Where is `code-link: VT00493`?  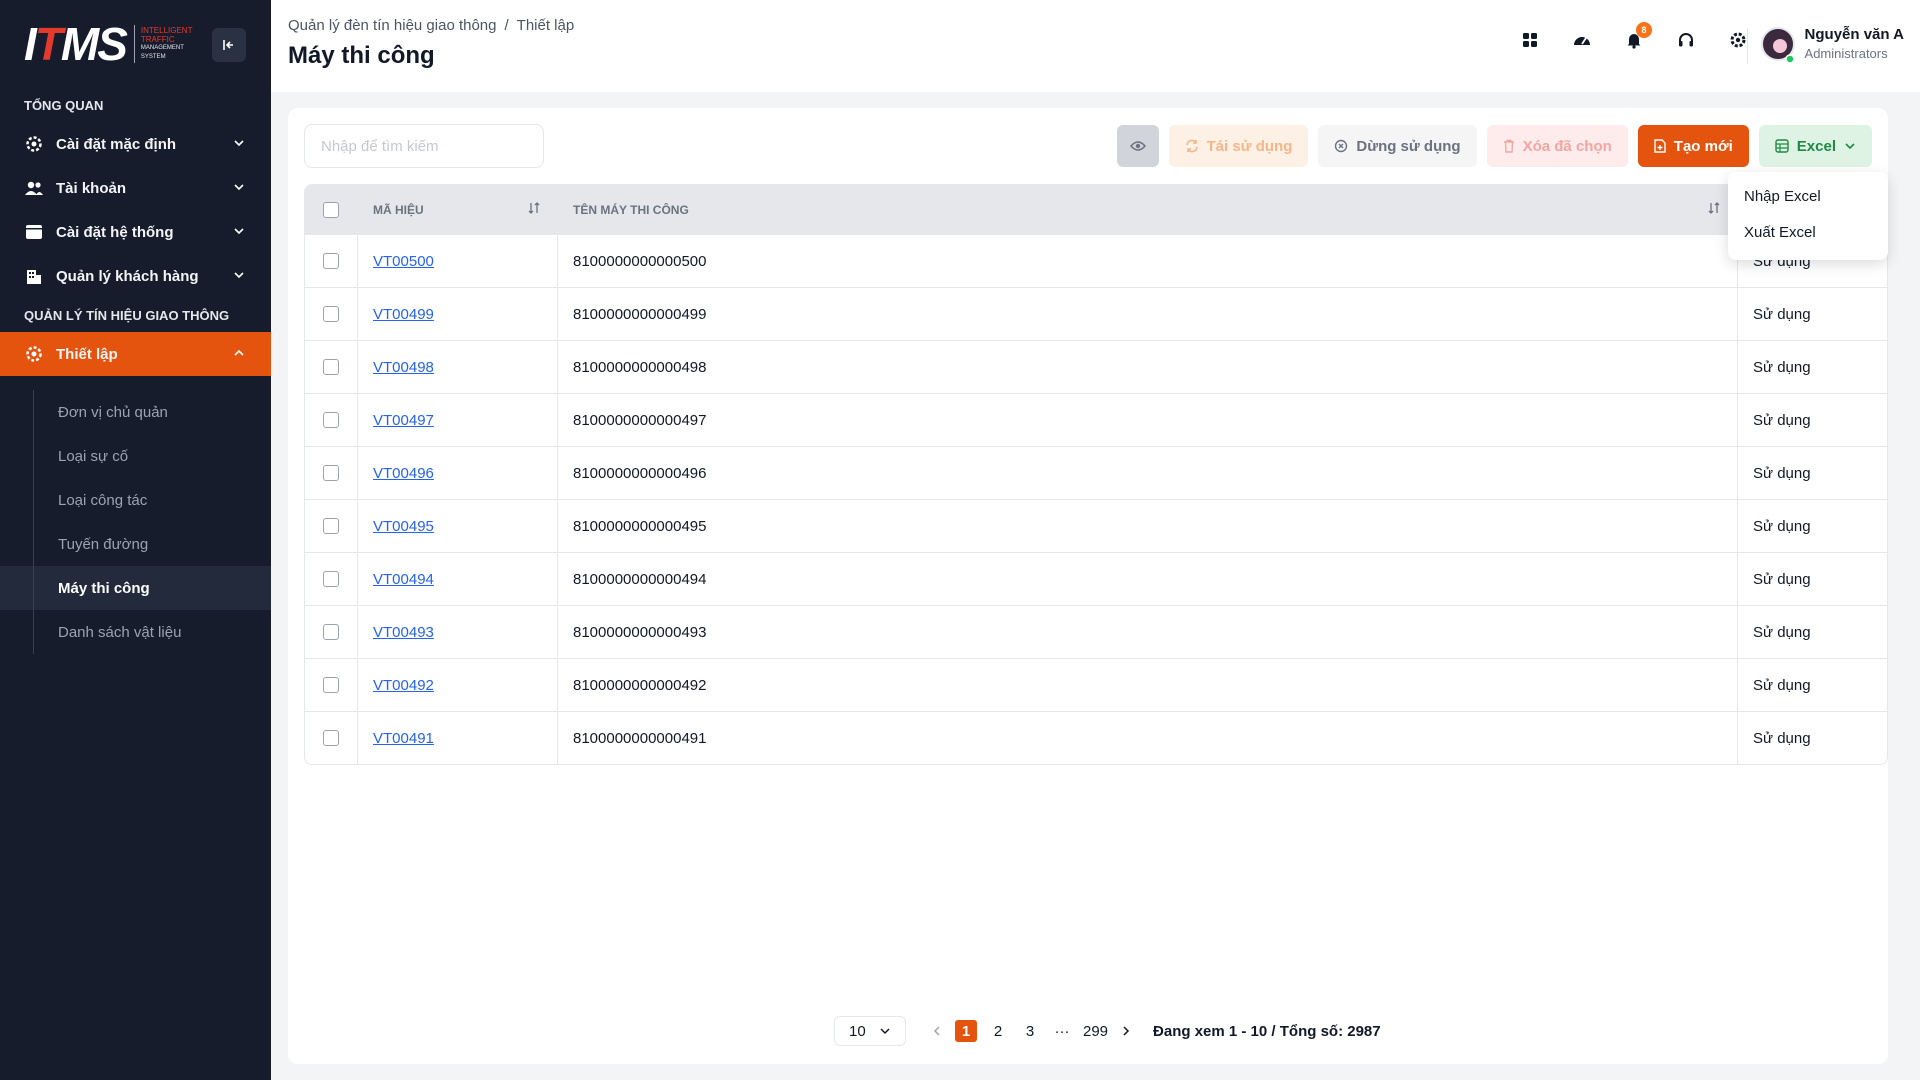
code-link: VT00493 is located at coordinates (403, 632).